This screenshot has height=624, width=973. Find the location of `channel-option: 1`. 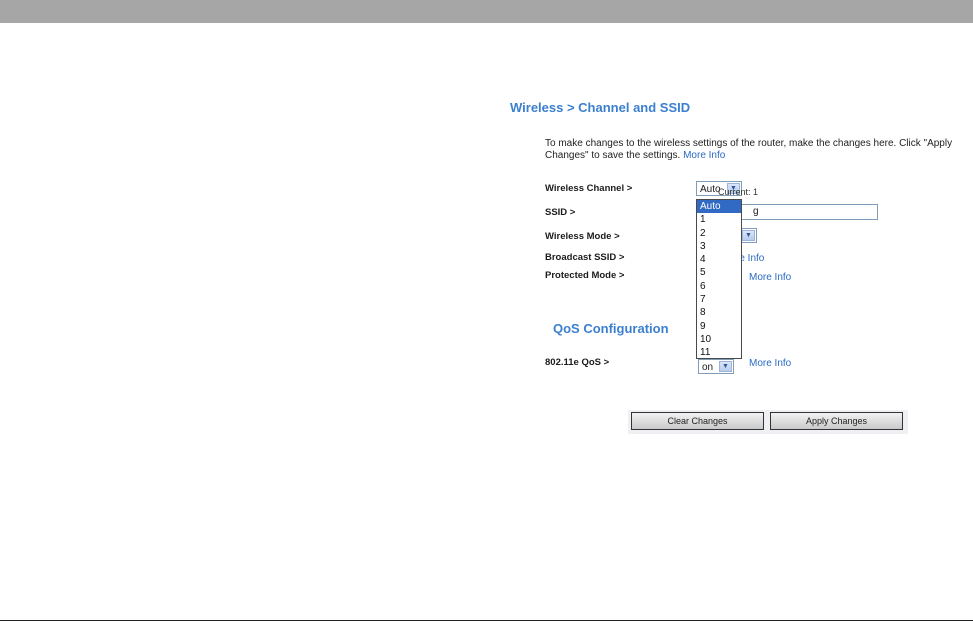

channel-option: 1 is located at coordinates (719, 219).